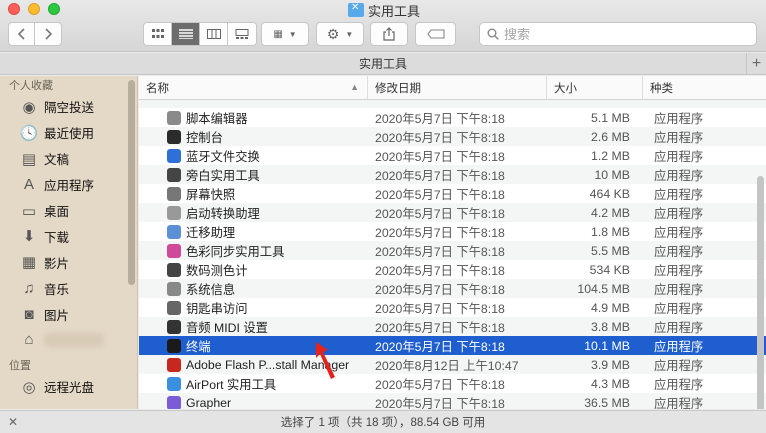  Describe the element at coordinates (174, 231) in the screenshot. I see `migration-icon` at that location.